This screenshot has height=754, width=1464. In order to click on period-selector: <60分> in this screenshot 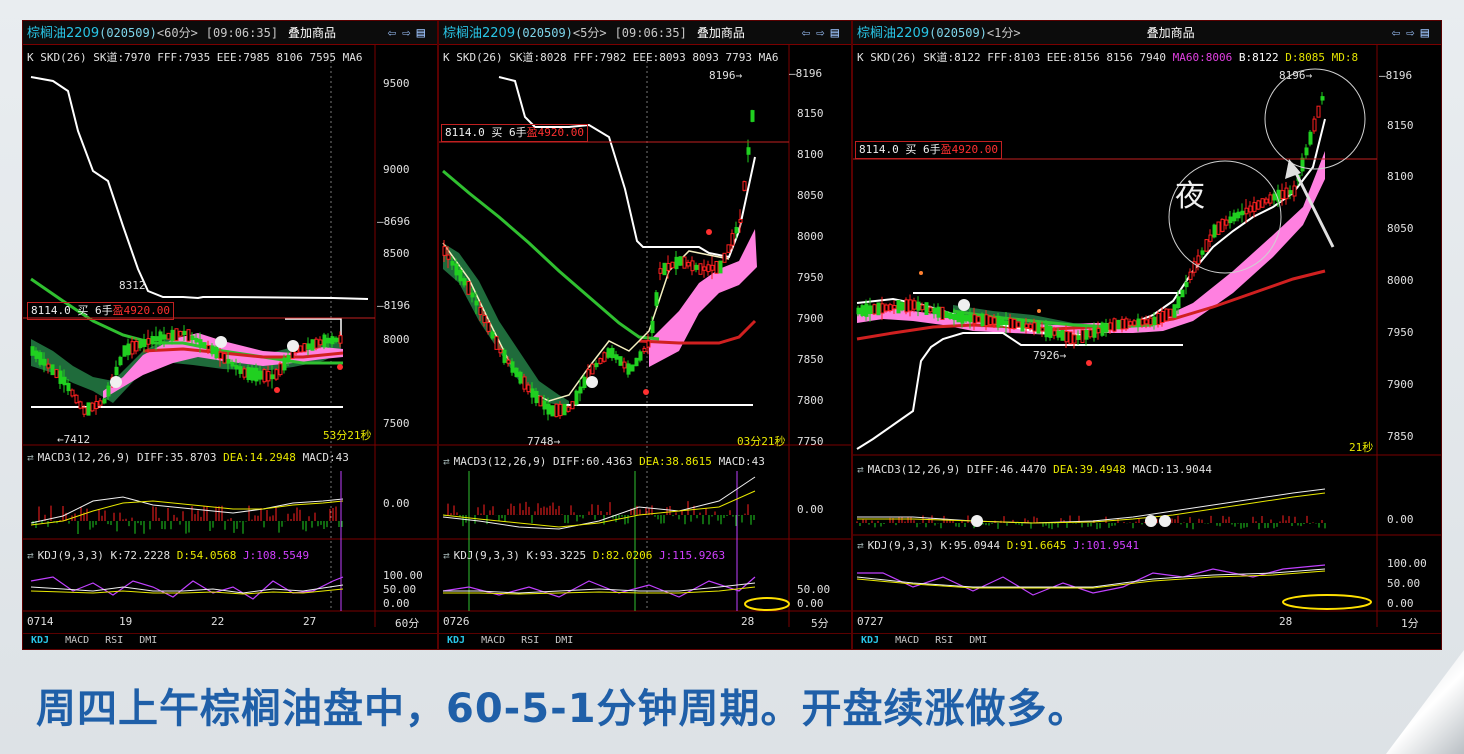, I will do `click(177, 33)`.